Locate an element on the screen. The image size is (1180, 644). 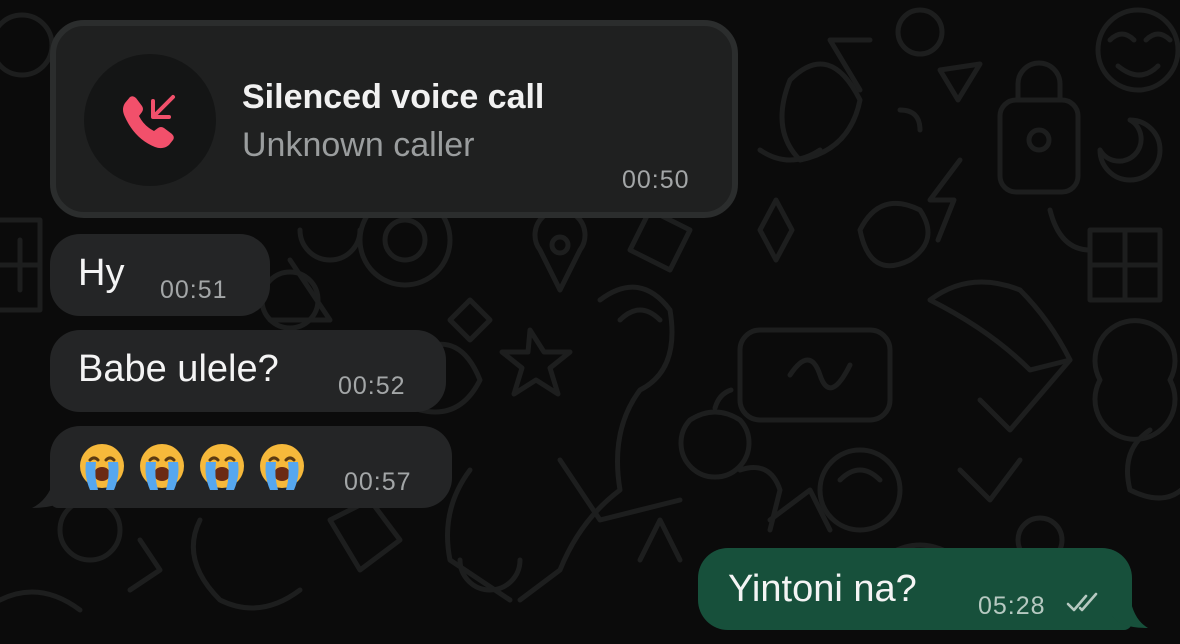
message-bubble-incoming: Hy 00:51 is located at coordinates (160, 275).